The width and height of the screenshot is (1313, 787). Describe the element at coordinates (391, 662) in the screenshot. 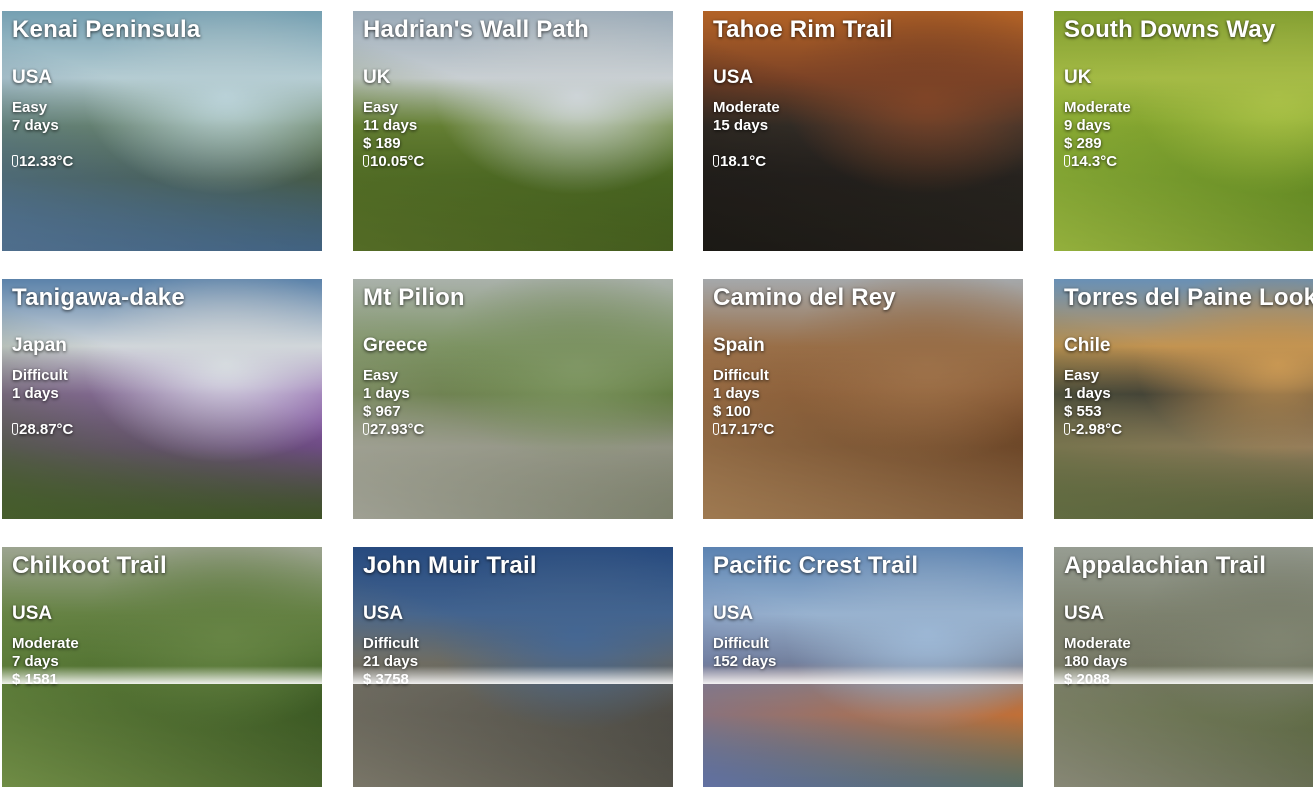

I see `trail-duration: 21 days` at that location.